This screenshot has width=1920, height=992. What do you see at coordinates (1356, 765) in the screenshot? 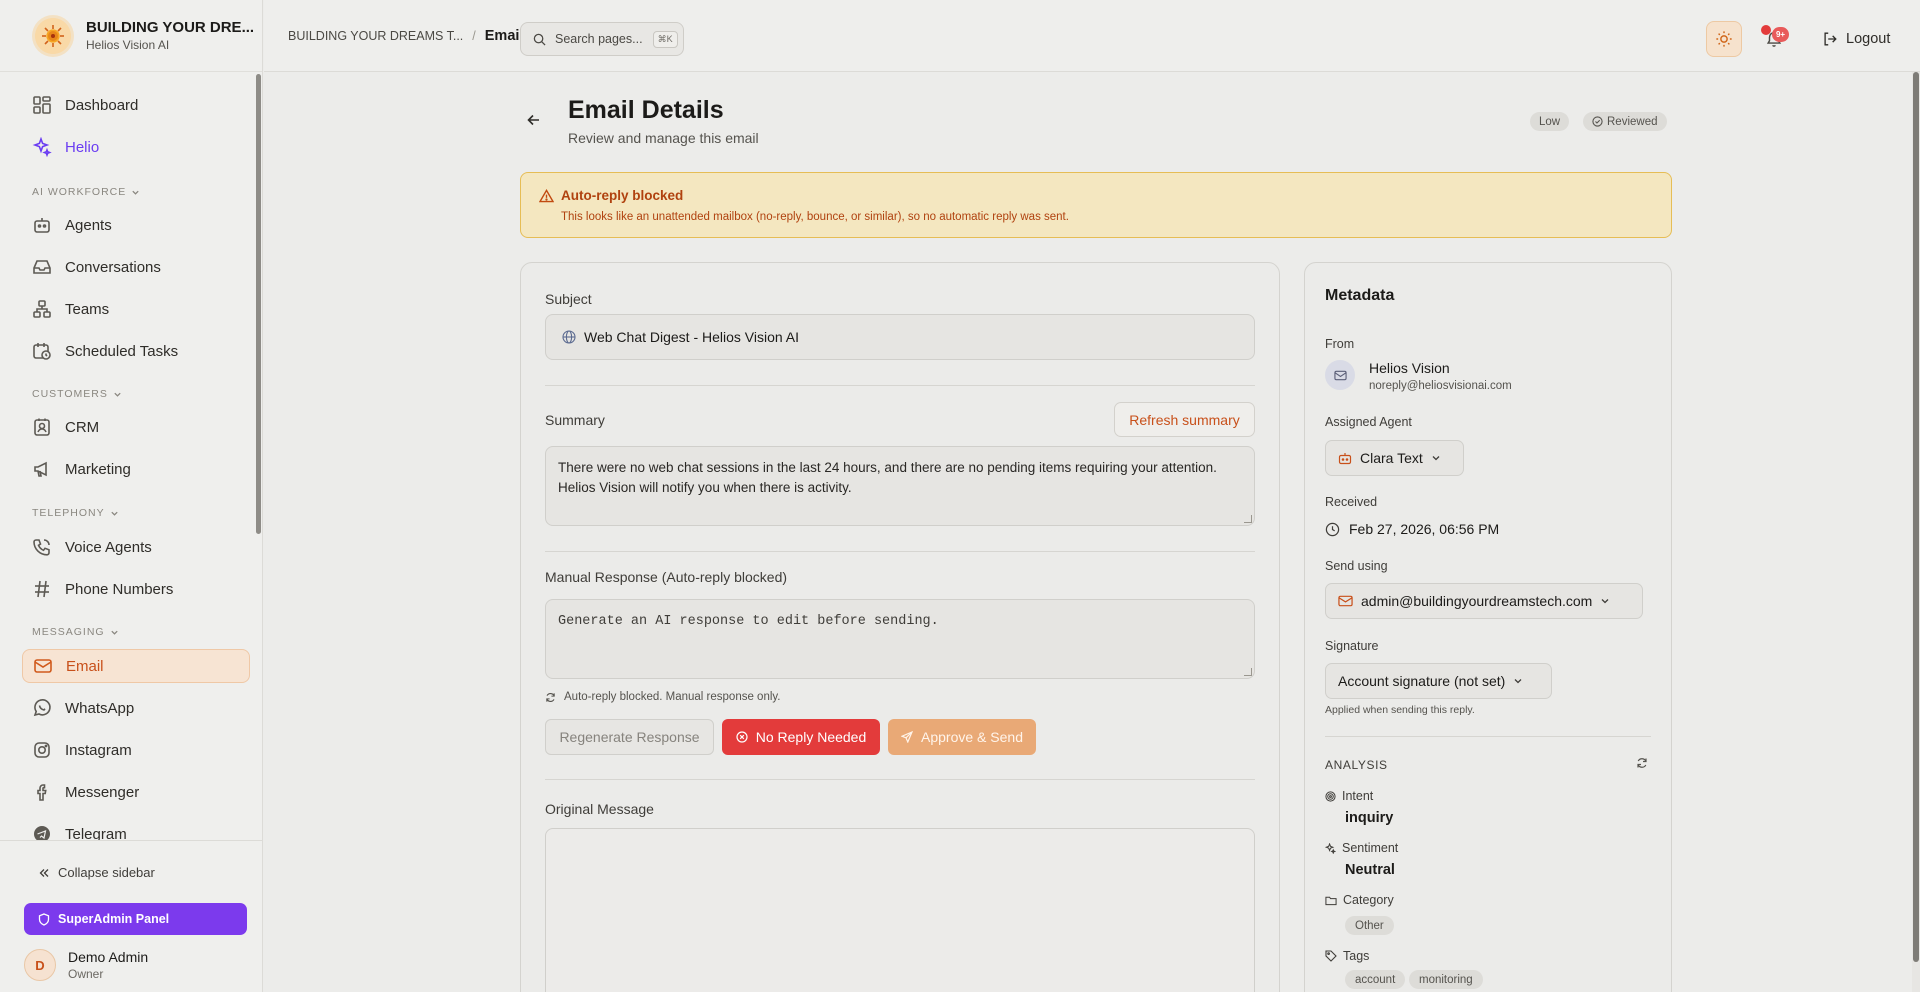
I see `analysis-heading: ANALYSIS` at bounding box center [1356, 765].